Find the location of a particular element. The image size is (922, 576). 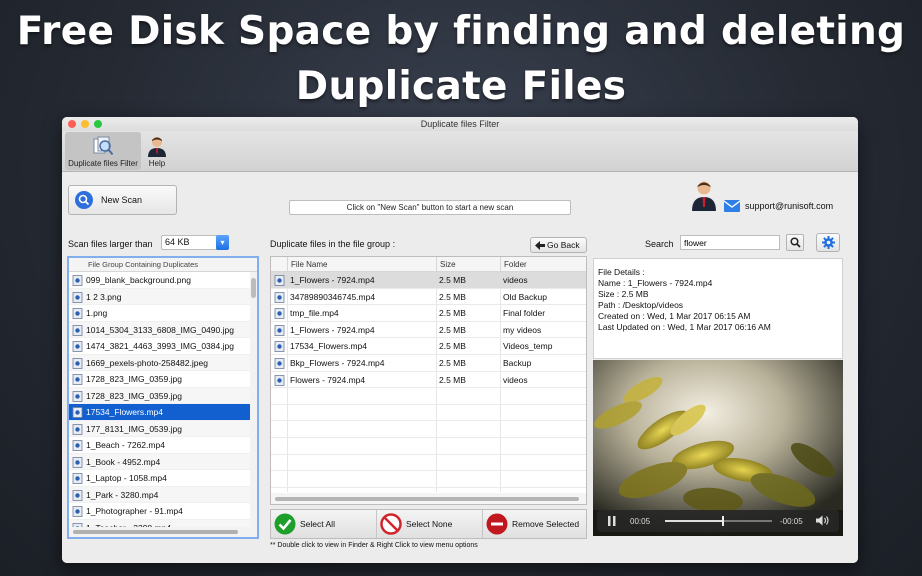

go-back-button: Go Back is located at coordinates (558, 245).